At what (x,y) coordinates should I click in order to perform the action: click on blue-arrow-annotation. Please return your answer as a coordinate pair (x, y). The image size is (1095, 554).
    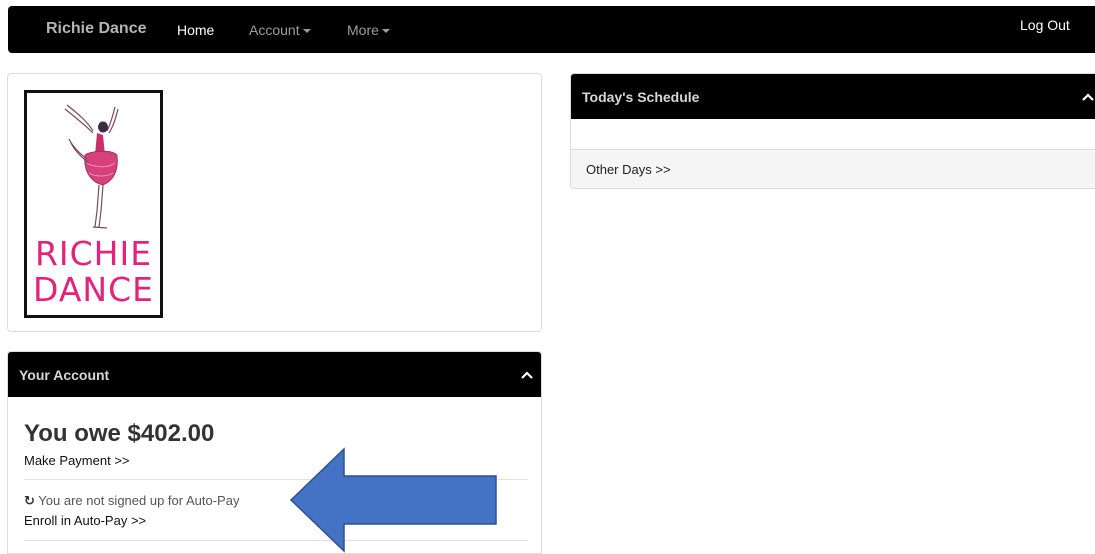
    Looking at the image, I should click on (393, 500).